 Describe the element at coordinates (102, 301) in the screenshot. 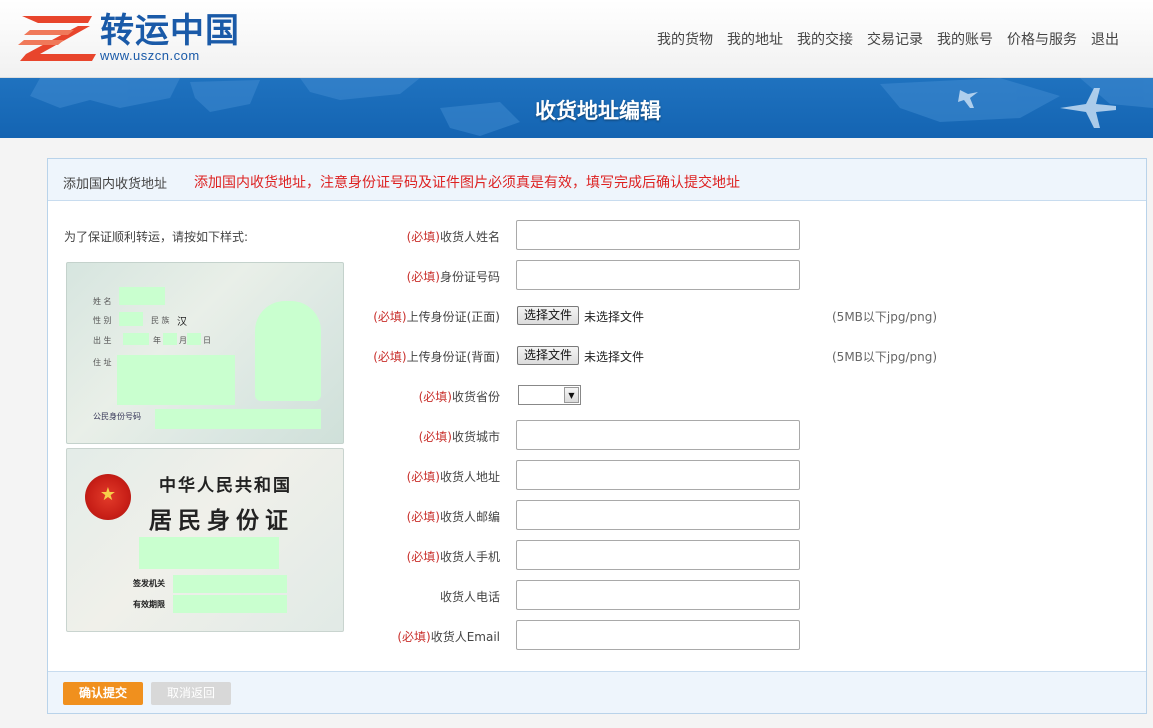

I see `id-name-label: 姓 名` at that location.